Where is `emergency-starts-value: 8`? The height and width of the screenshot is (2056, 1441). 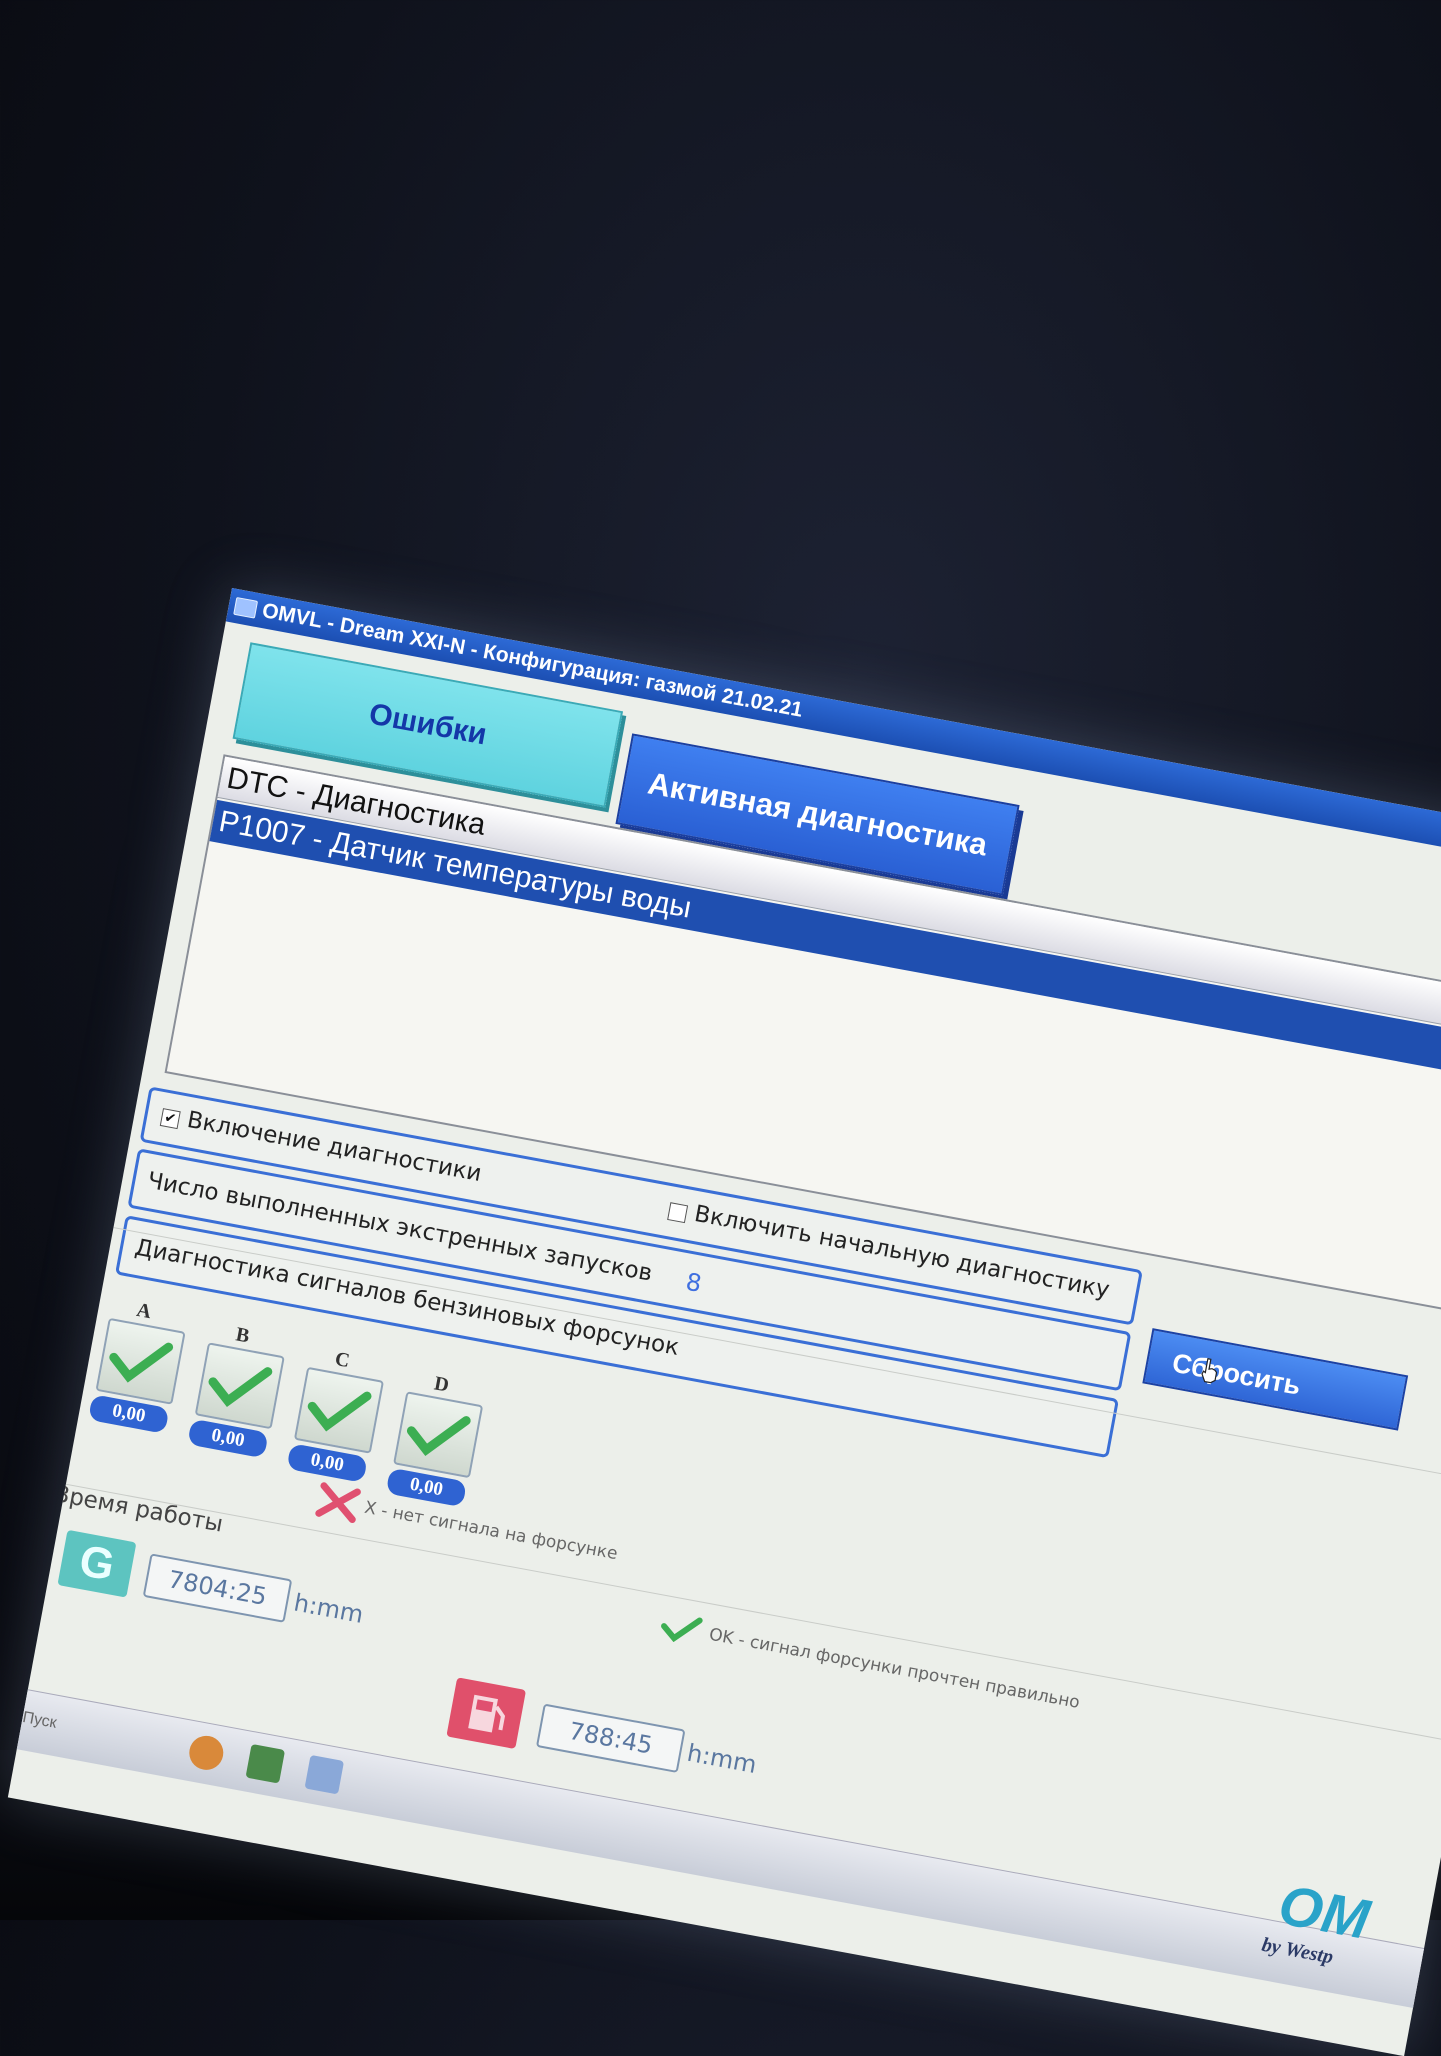
emergency-starts-value: 8 is located at coordinates (693, 1282).